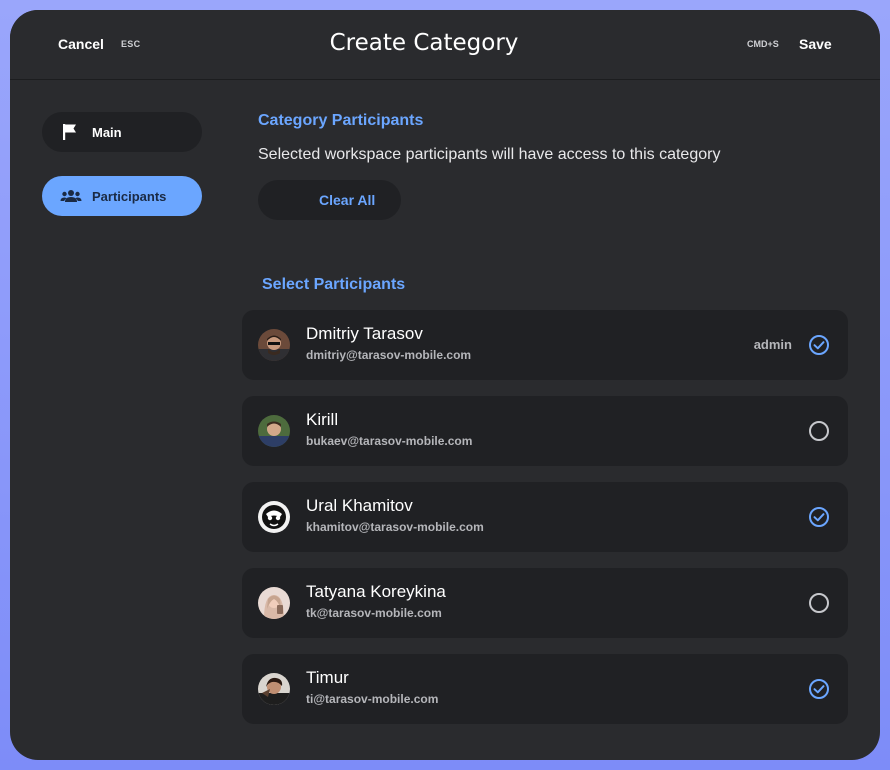 Image resolution: width=890 pixels, height=770 pixels. What do you see at coordinates (763, 44) in the screenshot?
I see `save-shortcut-hint: CMD+S` at bounding box center [763, 44].